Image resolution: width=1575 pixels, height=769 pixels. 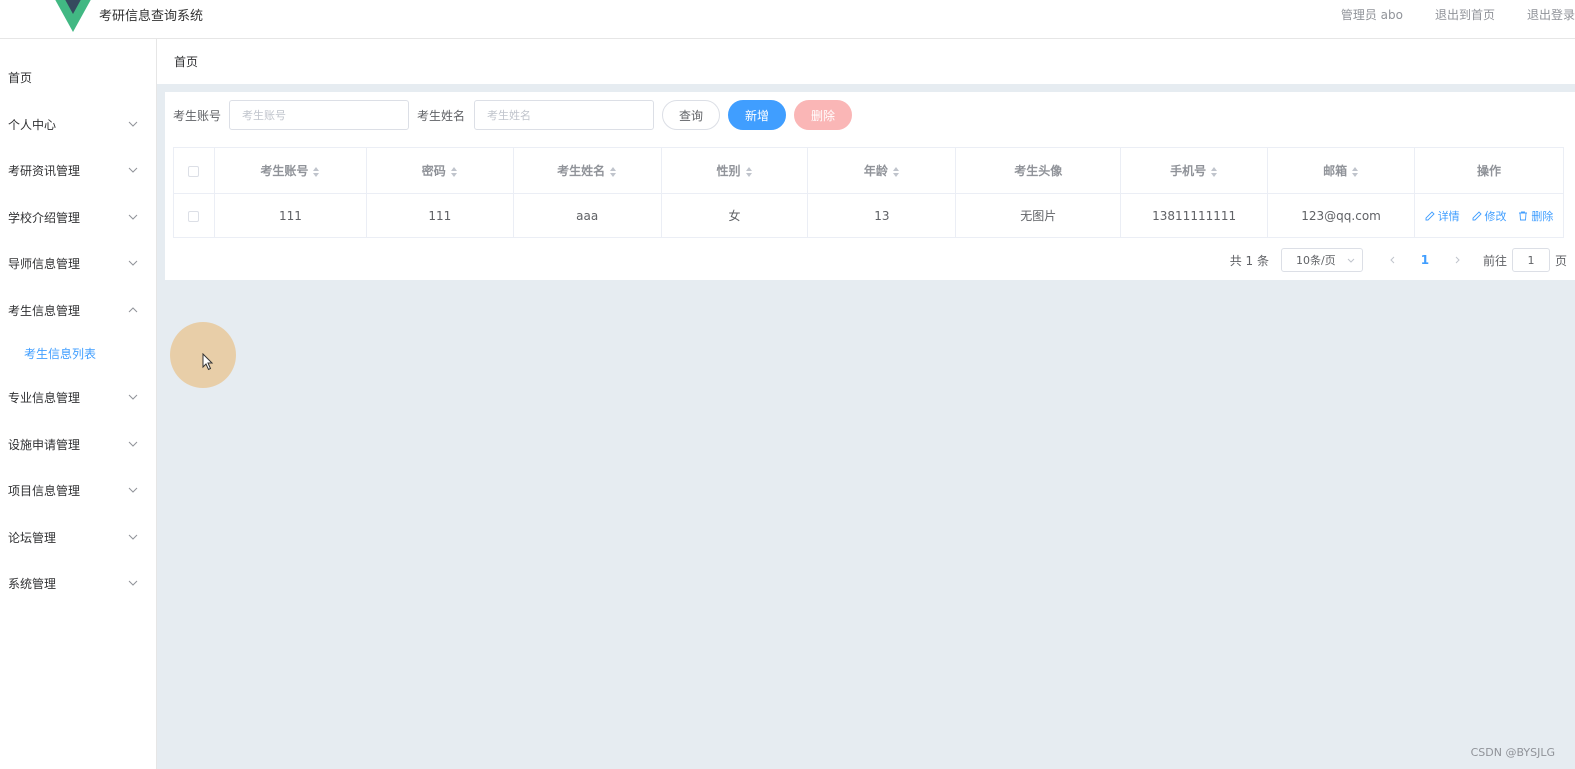 What do you see at coordinates (691, 115) in the screenshot?
I see `query-button: 查询` at bounding box center [691, 115].